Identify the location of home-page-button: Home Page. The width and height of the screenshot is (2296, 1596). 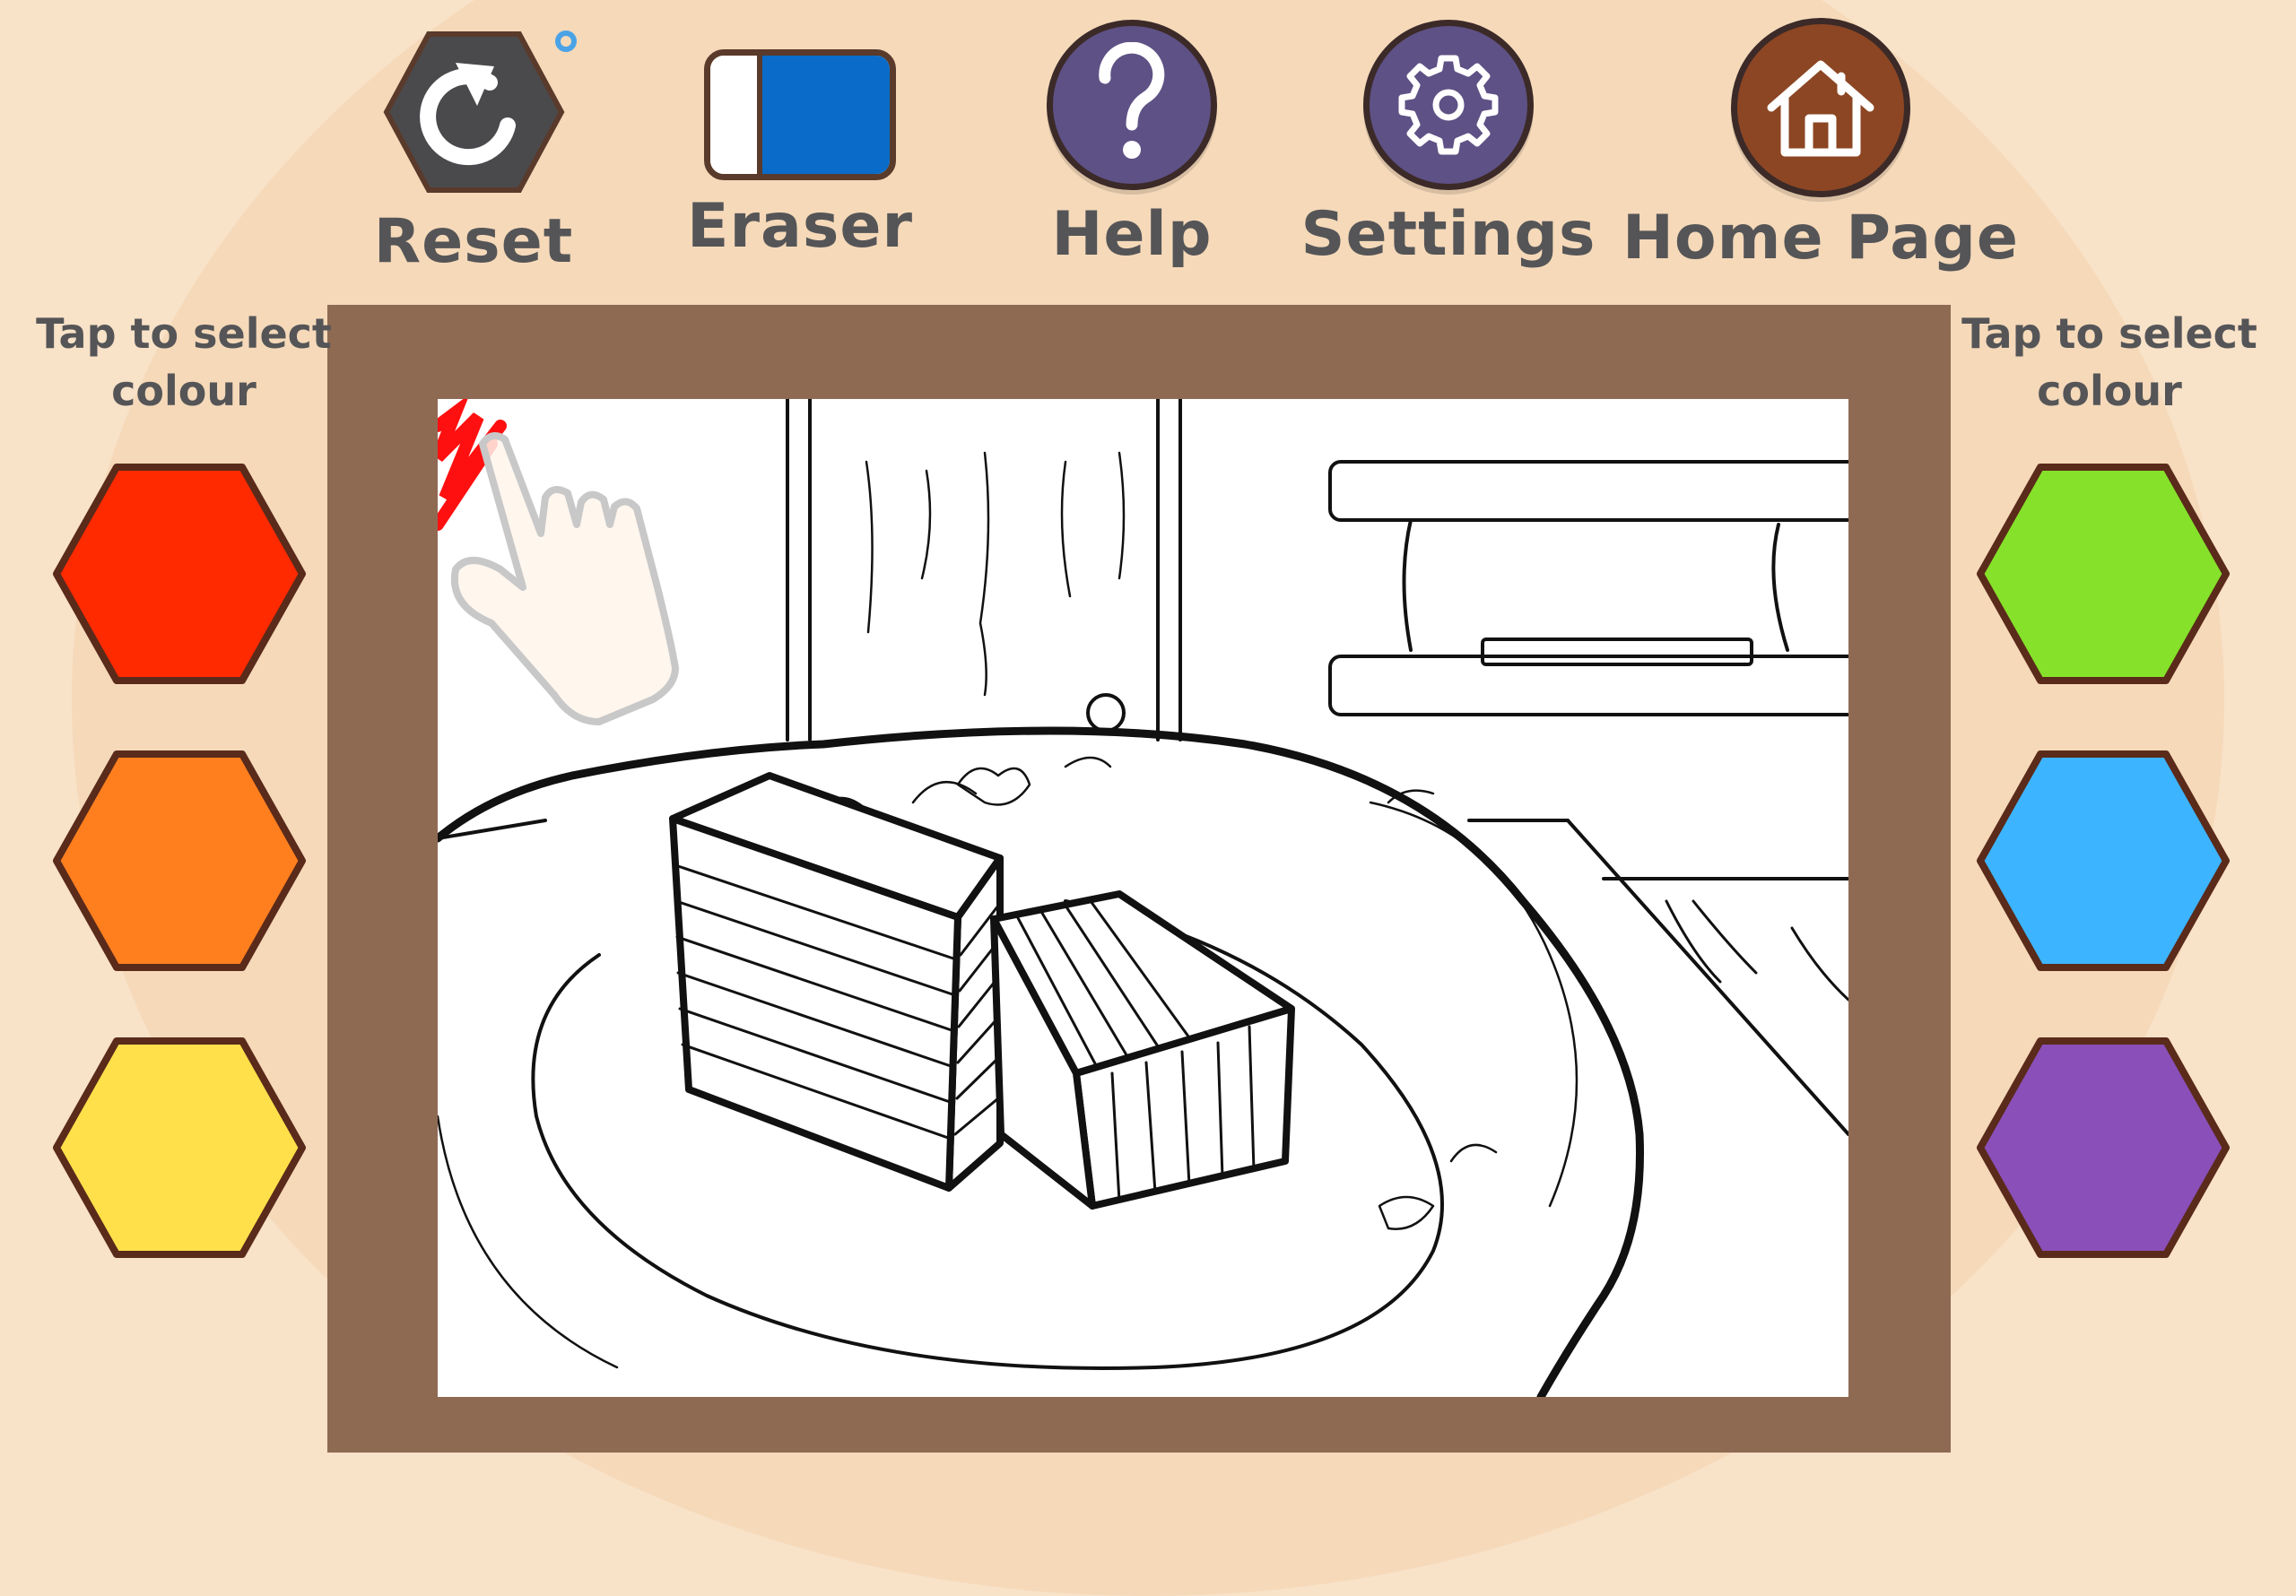
(1820, 145).